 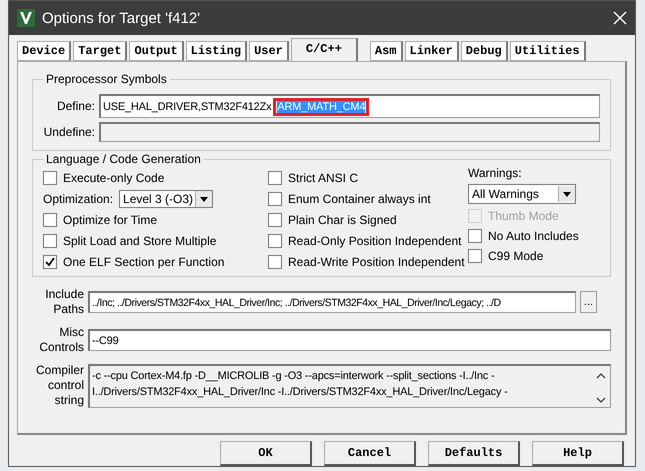 I want to click on checkbox-label: Thumb Mode, so click(x=523, y=216).